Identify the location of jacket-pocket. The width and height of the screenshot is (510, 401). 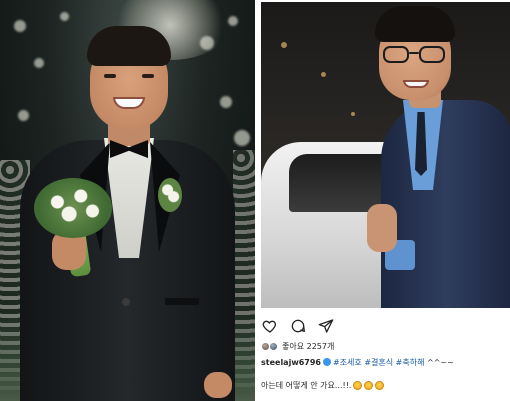
(182, 301).